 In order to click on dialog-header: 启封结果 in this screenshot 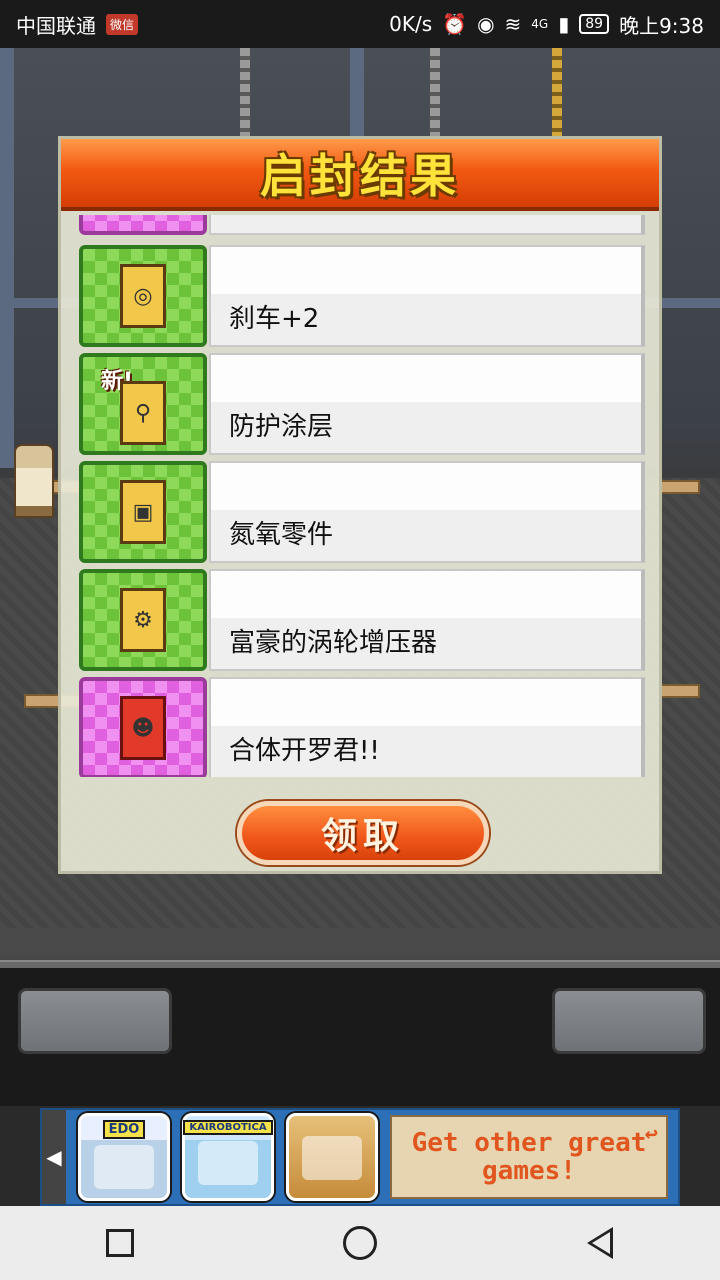, I will do `click(360, 175)`.